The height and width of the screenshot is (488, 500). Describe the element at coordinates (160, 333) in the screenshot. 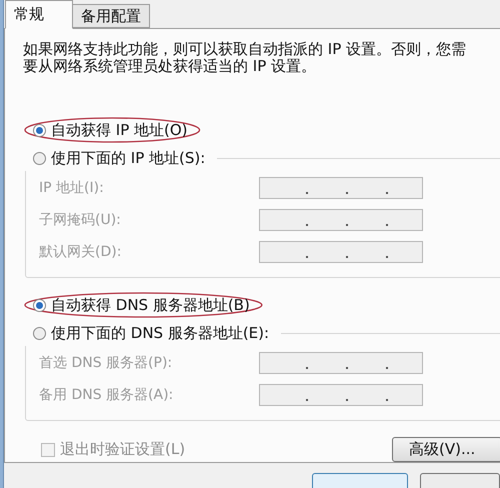

I see `radio-label: 使用下面的 DNS 服务器地址(E):` at that location.